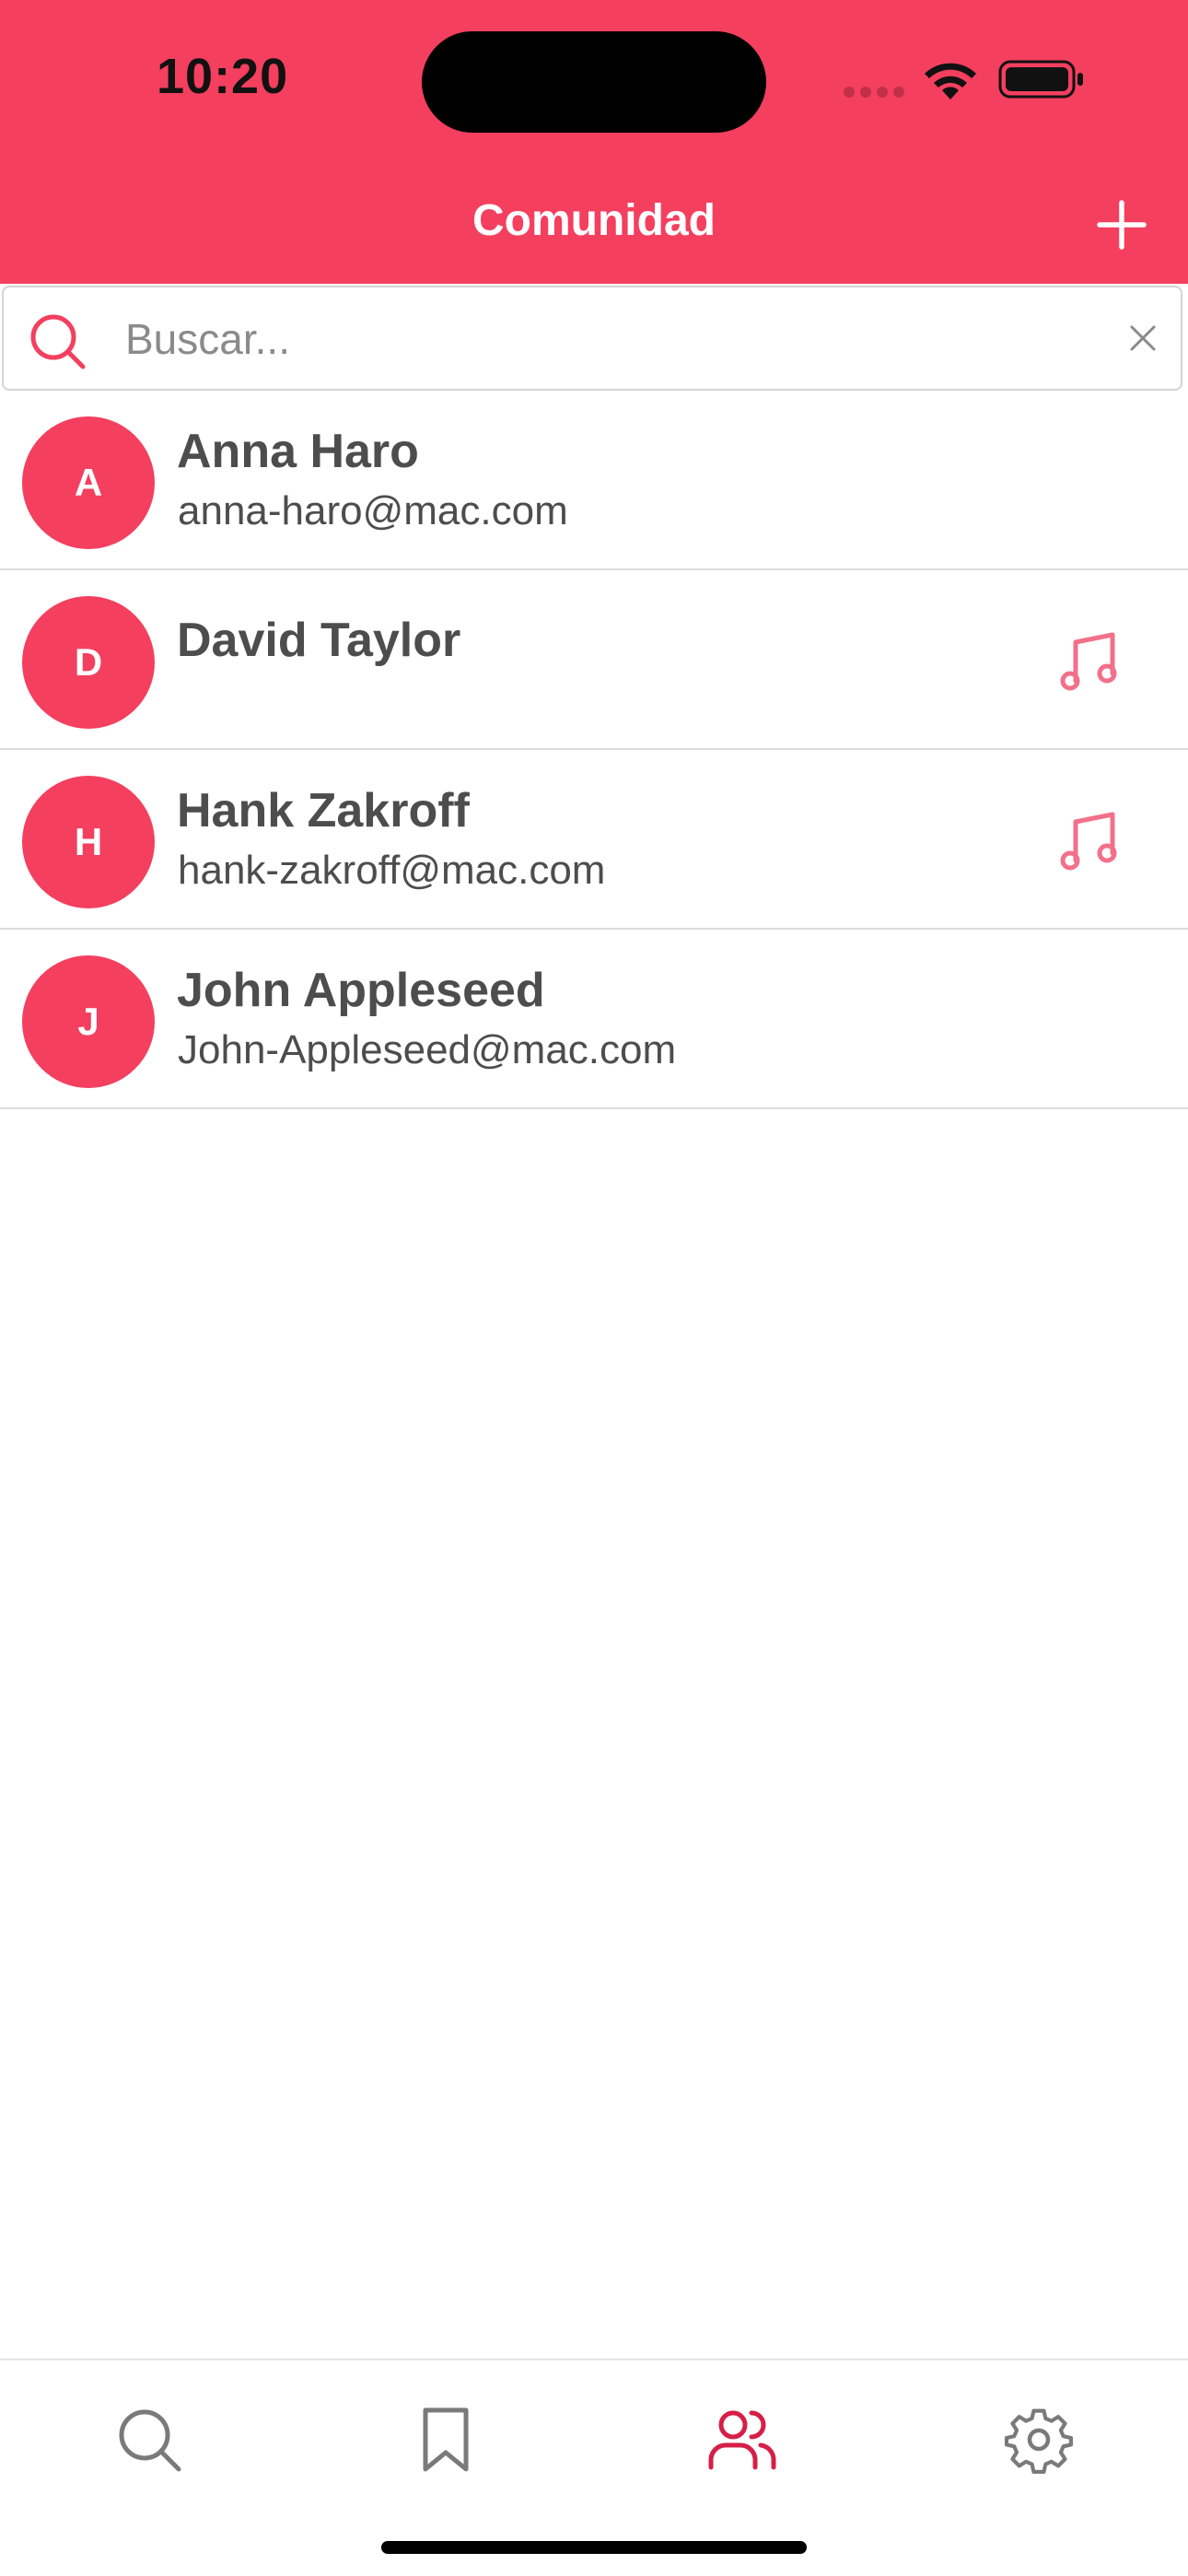  I want to click on tab-bookmarks, so click(446, 2440).